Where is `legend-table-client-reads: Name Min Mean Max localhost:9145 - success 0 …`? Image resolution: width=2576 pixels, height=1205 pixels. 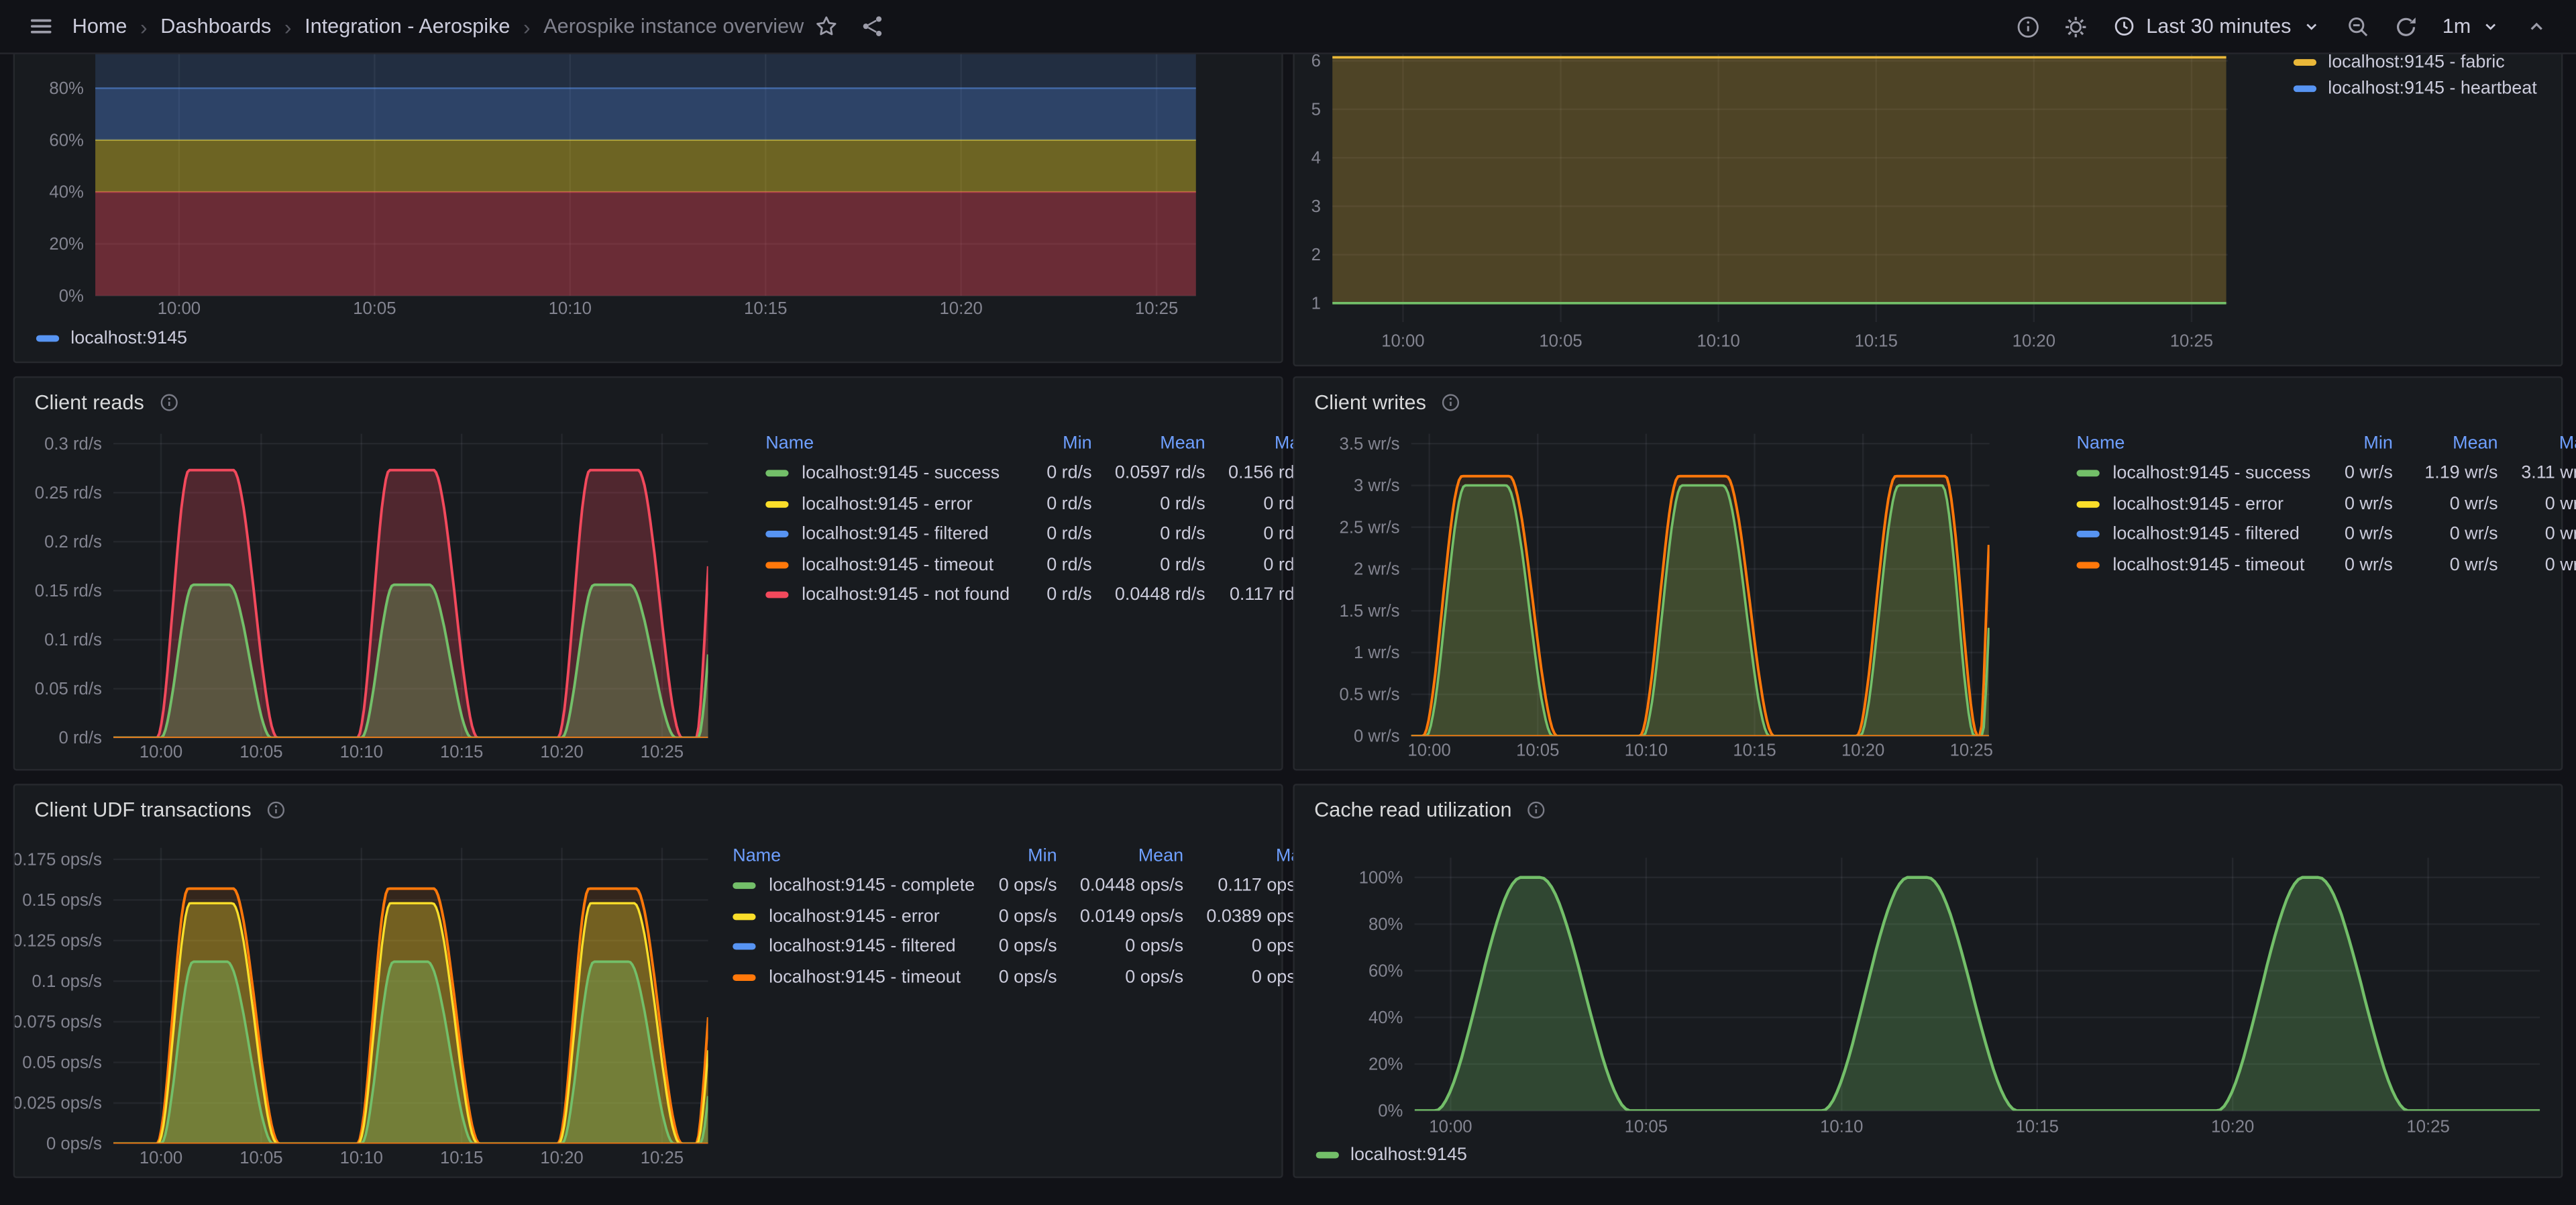
legend-table-client-reads: Name Min Mean Max localhost:9145 - success 0 … is located at coordinates (1037, 519).